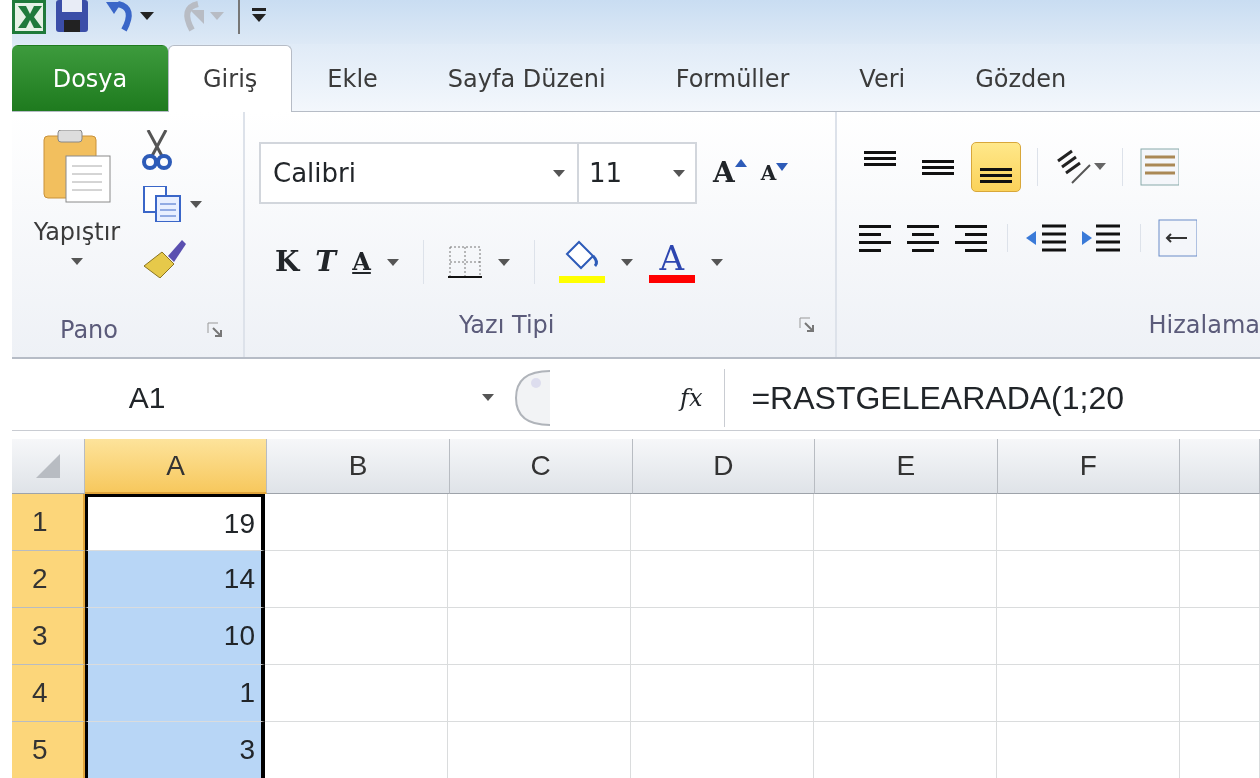  Describe the element at coordinates (724, 466) in the screenshot. I see `column-header: D` at that location.